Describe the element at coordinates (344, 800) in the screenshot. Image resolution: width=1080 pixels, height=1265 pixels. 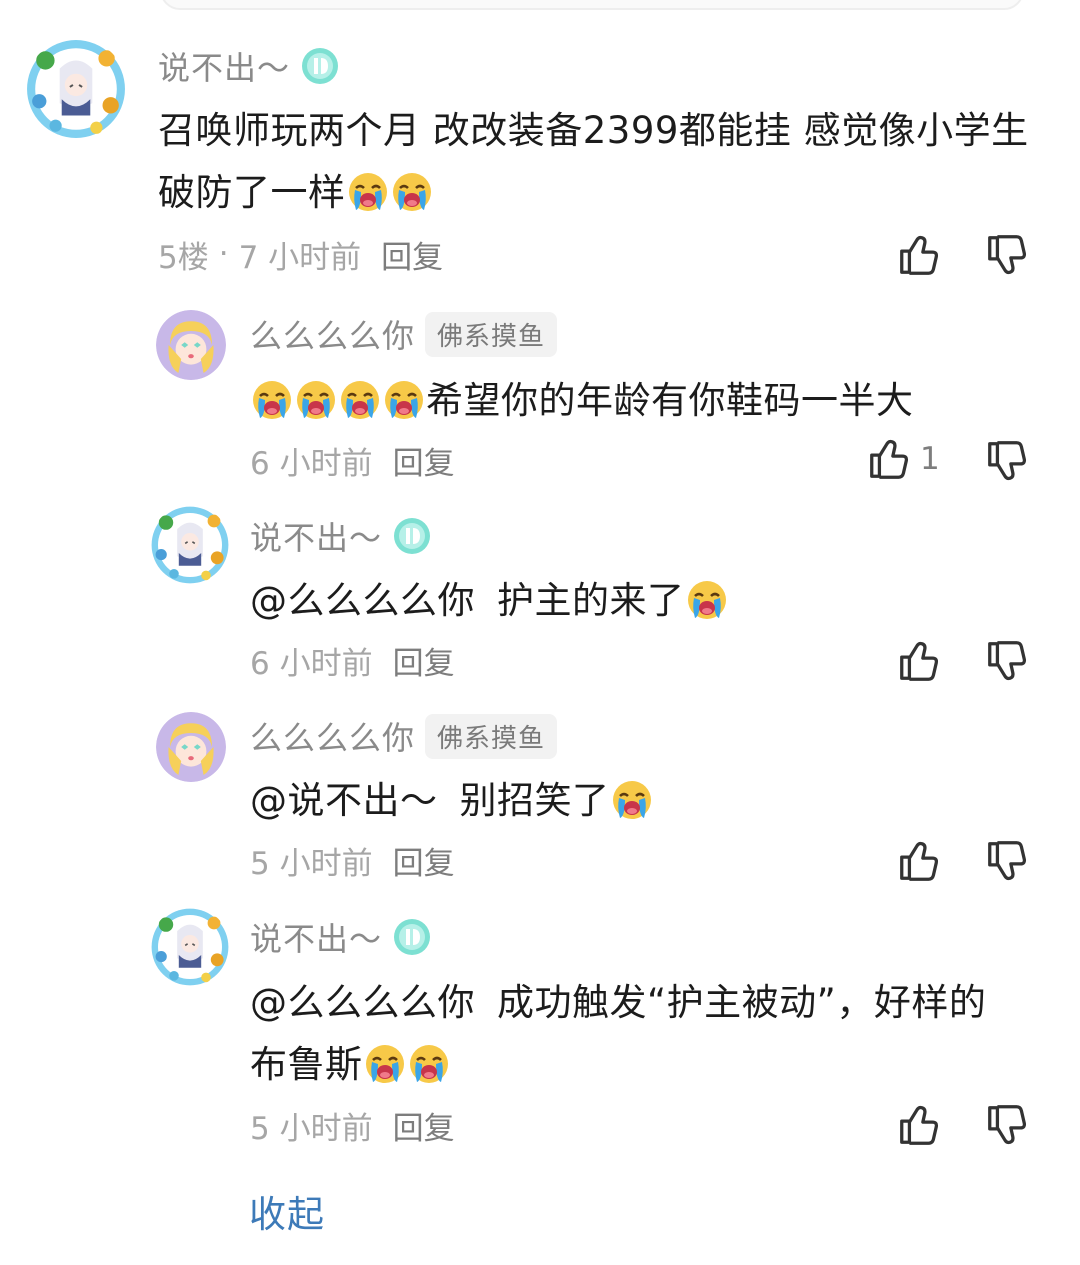
I see `mention-link: @说不出～` at that location.